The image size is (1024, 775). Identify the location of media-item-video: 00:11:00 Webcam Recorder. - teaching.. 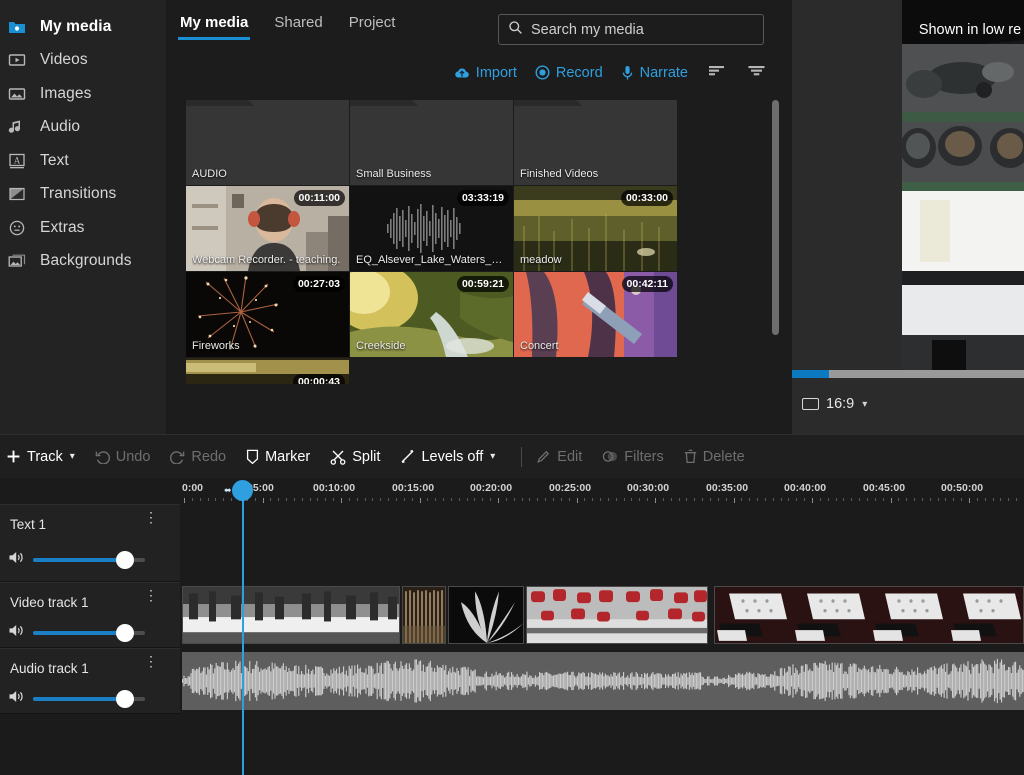
(267, 228).